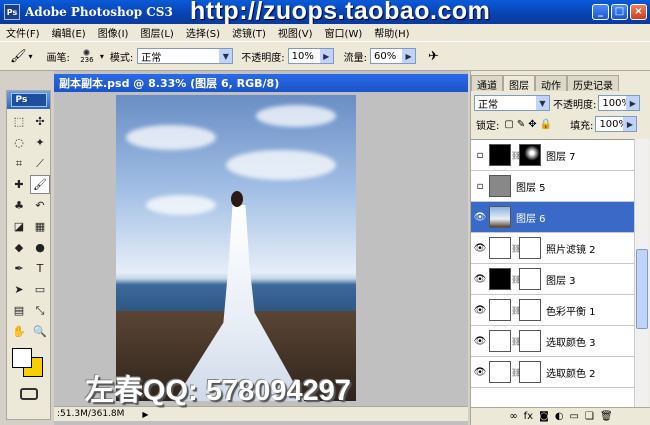 This screenshot has height=425, width=650. I want to click on quick-mask-icon, so click(28, 394).